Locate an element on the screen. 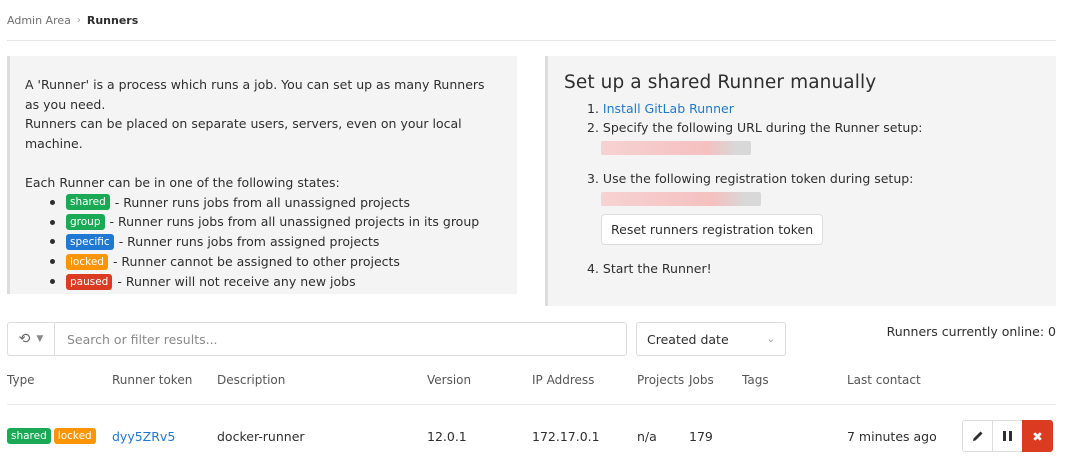 Image resolution: width=1080 pixels, height=471 pixels. step-number: 3. is located at coordinates (593, 178).